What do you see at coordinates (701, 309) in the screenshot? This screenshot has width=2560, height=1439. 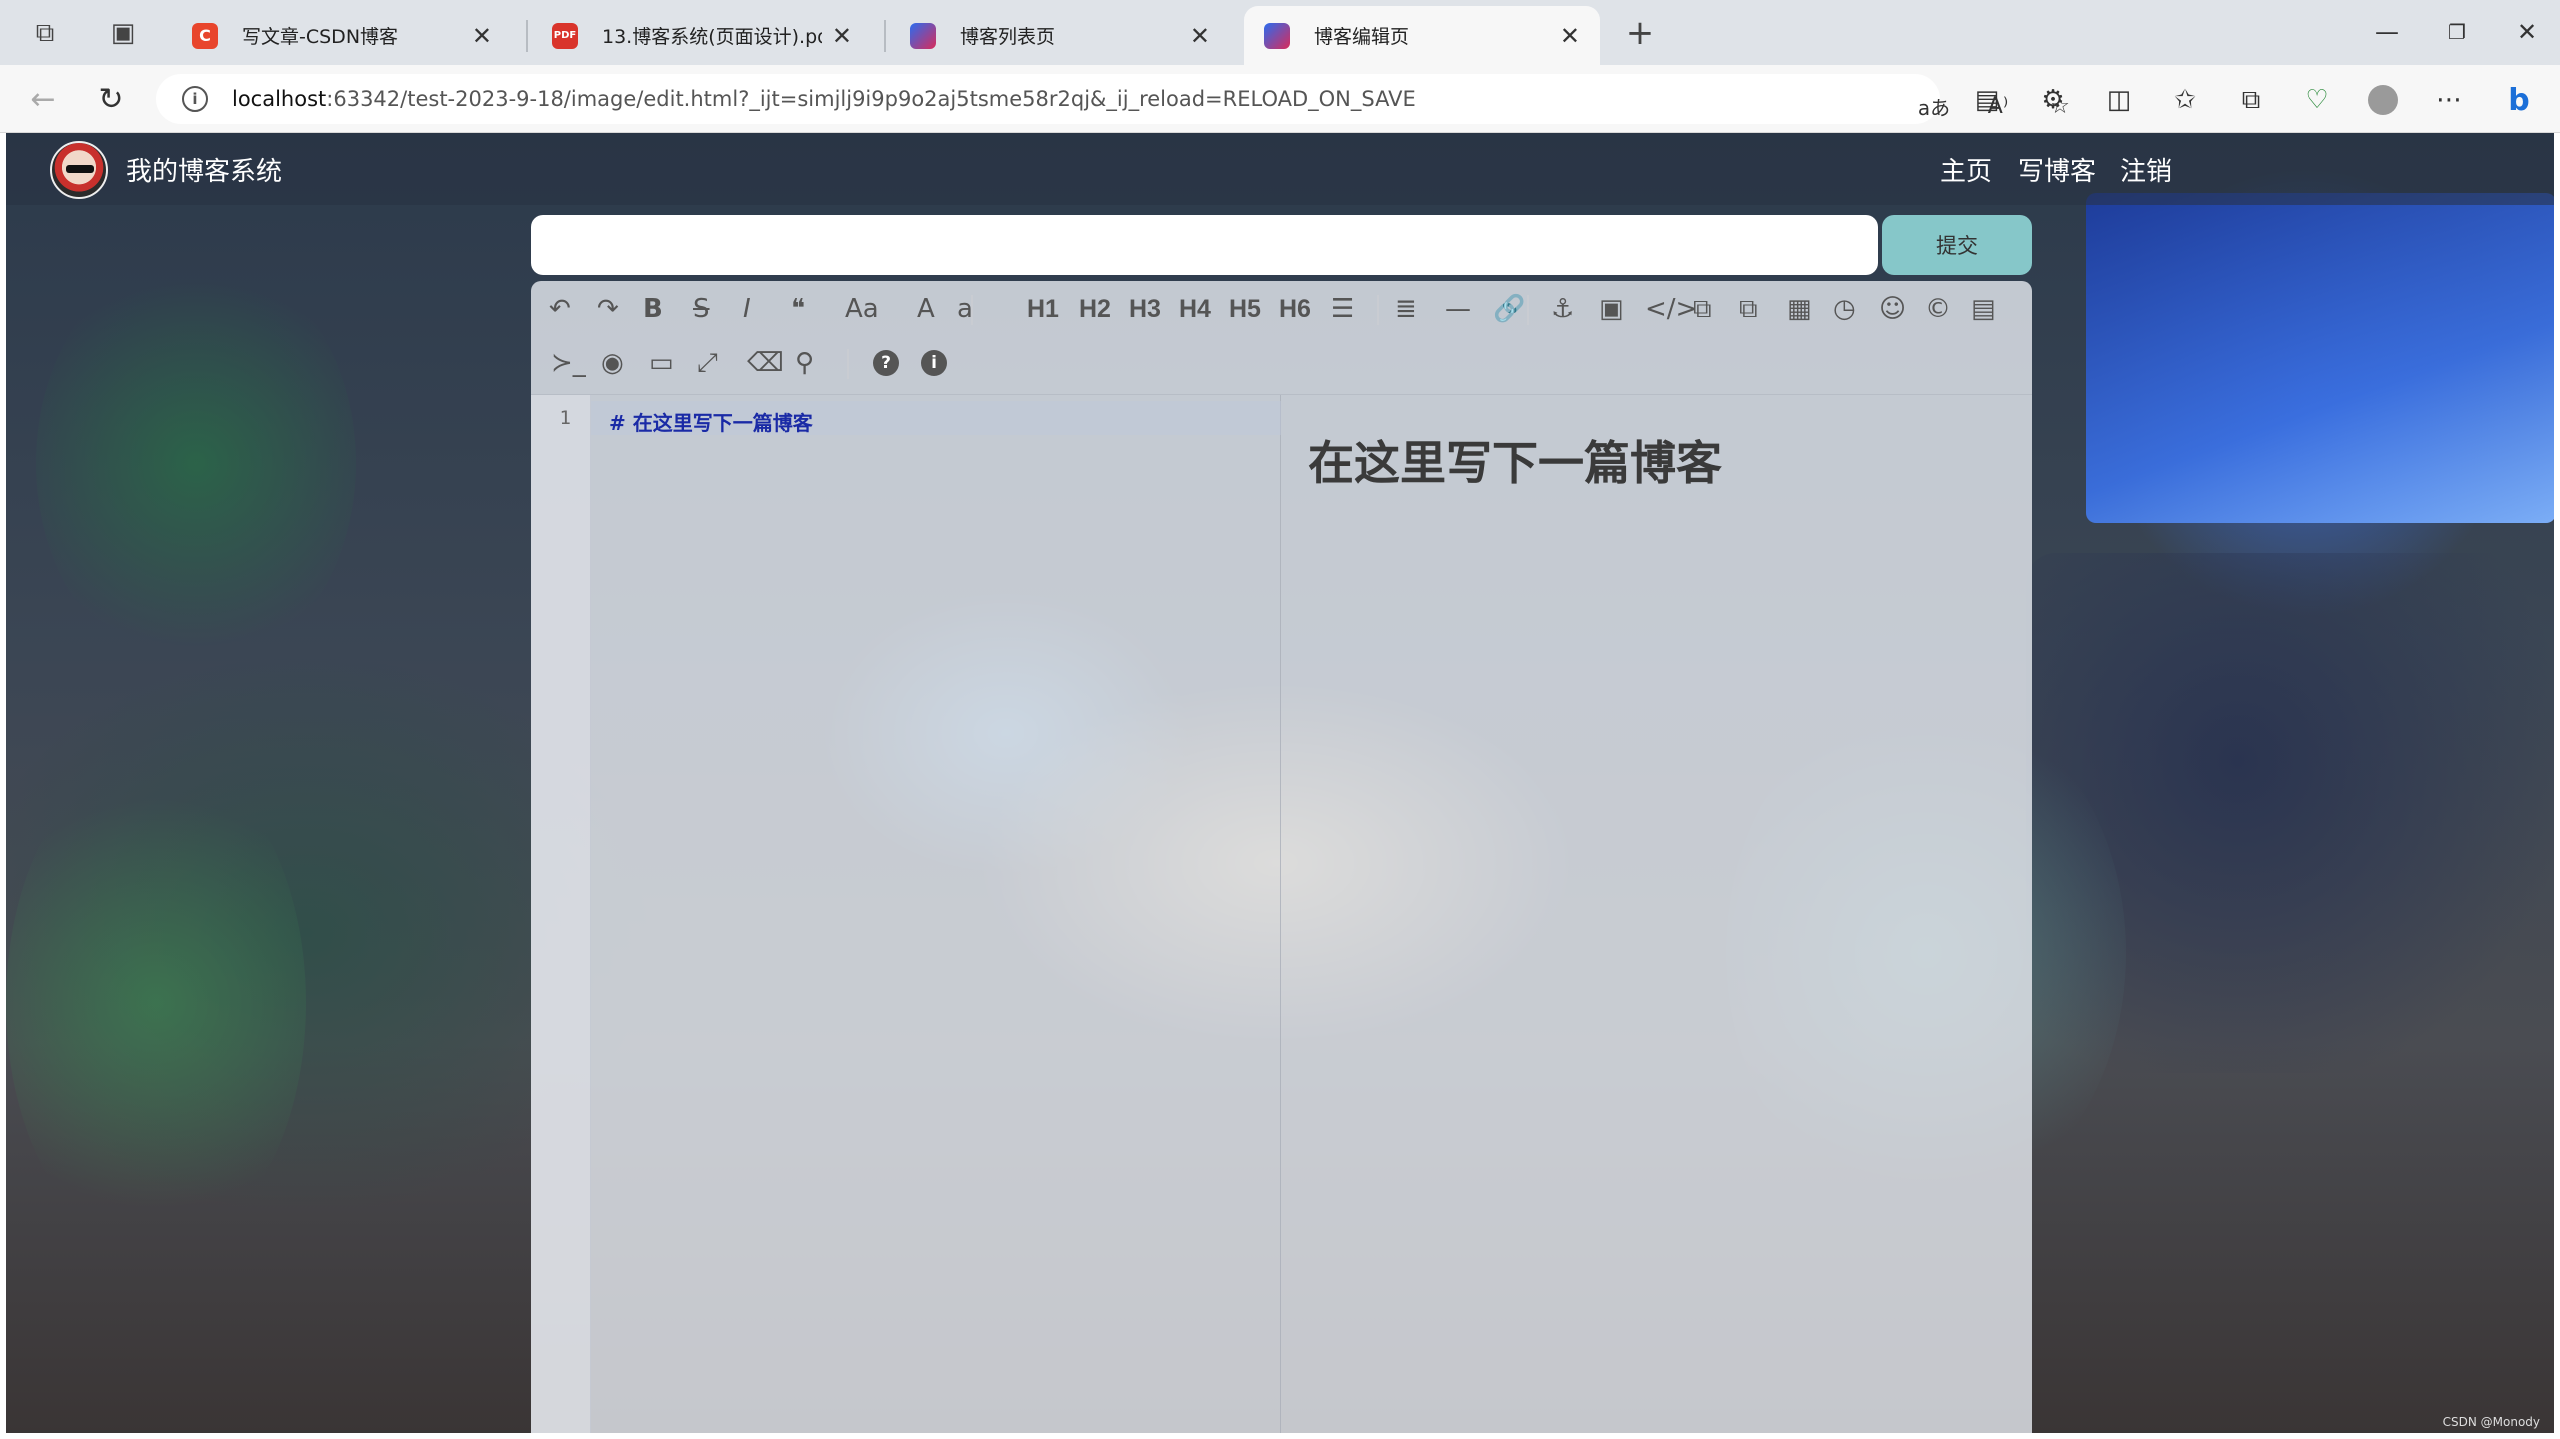 I see `strikethrough-icon: S` at bounding box center [701, 309].